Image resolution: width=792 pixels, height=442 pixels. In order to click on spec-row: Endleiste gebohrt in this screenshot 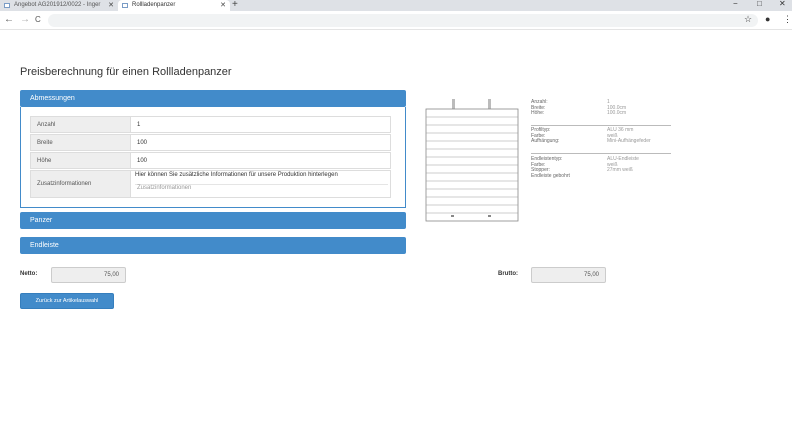, I will do `click(585, 176)`.